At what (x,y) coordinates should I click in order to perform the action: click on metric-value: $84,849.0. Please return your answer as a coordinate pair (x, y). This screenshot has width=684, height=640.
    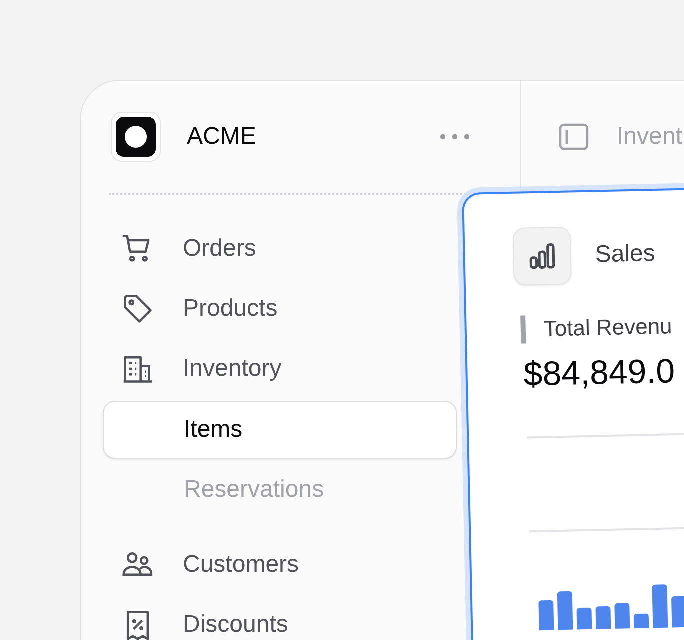
    Looking at the image, I should click on (599, 373).